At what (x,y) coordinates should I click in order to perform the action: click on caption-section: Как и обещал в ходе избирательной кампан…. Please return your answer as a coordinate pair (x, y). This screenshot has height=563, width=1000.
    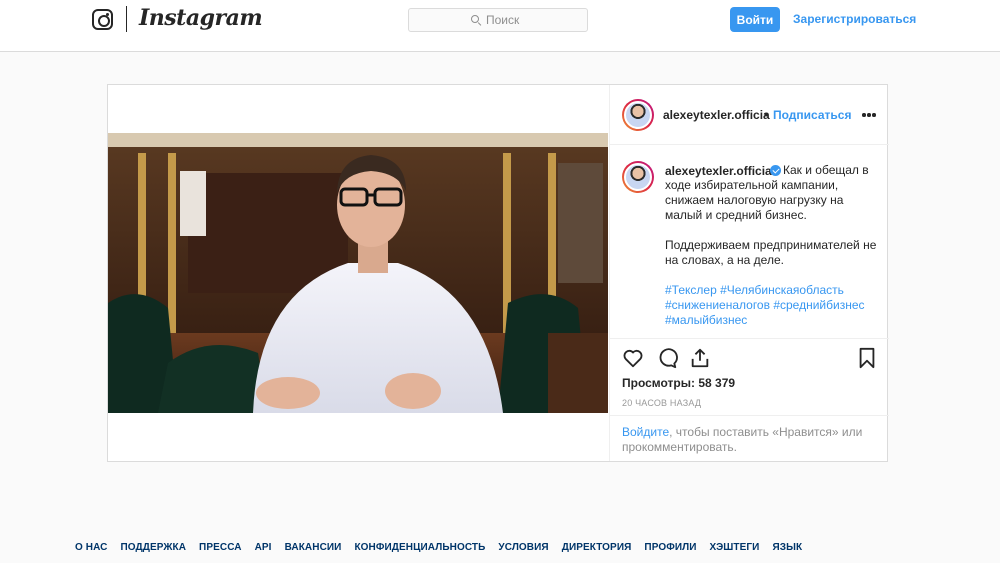
    Looking at the image, I should click on (749, 247).